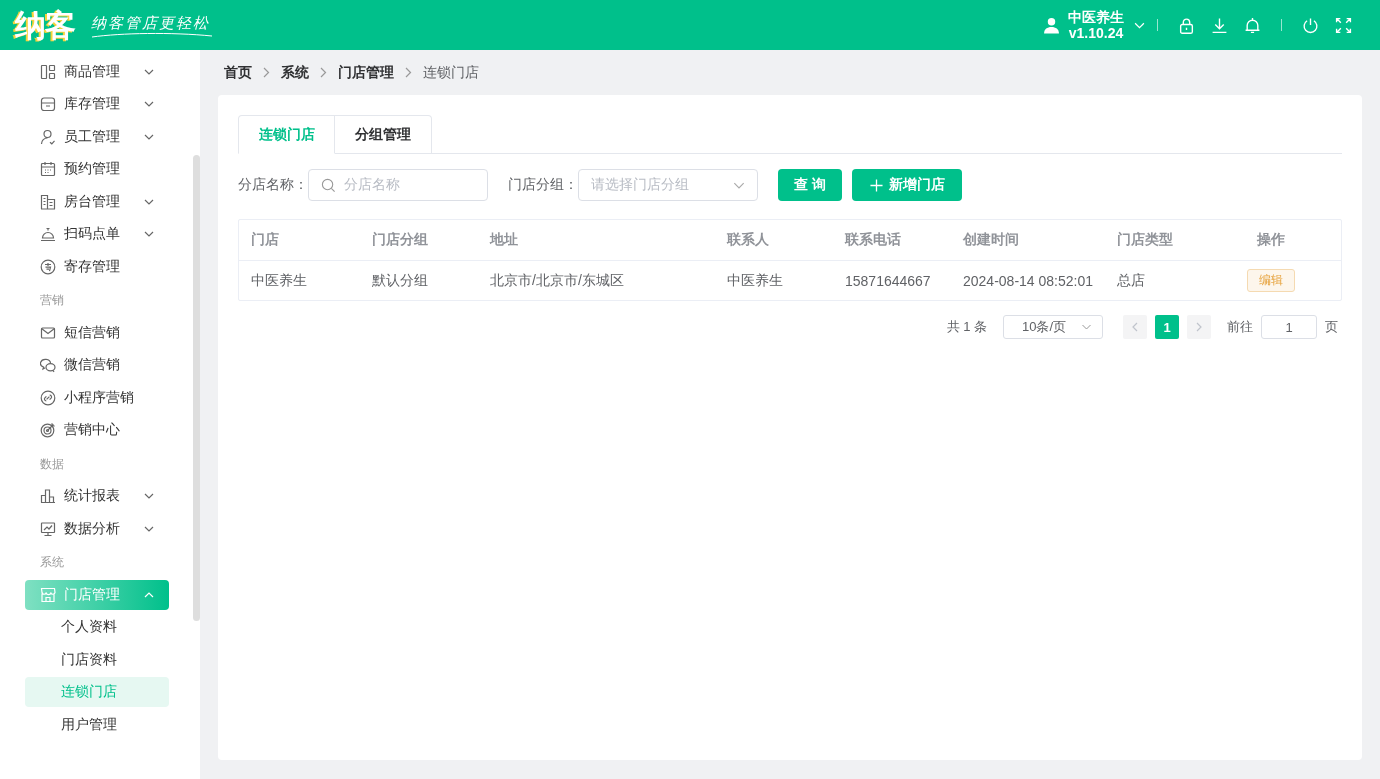 Image resolution: width=1380 pixels, height=779 pixels. Describe the element at coordinates (1289, 327) in the screenshot. I see `page-input: 1` at that location.